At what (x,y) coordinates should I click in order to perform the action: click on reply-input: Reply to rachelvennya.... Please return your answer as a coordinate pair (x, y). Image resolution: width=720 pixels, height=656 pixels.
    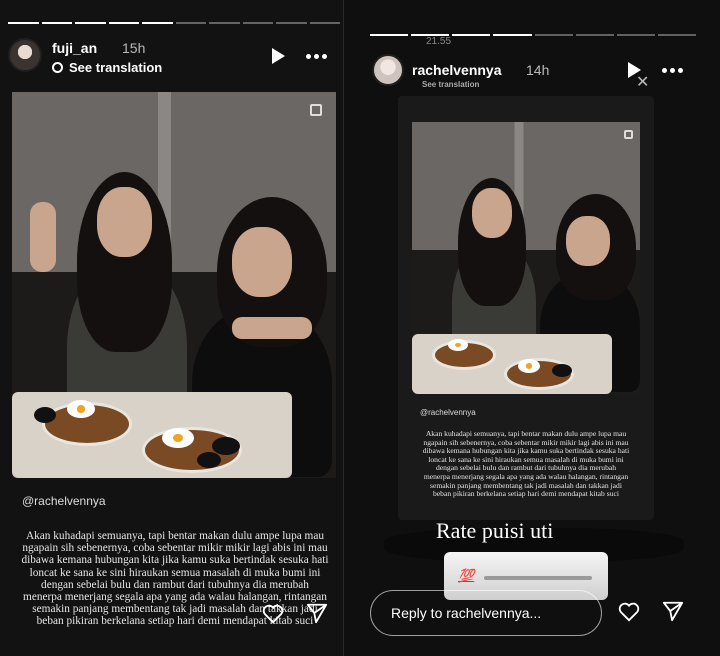
    Looking at the image, I should click on (486, 613).